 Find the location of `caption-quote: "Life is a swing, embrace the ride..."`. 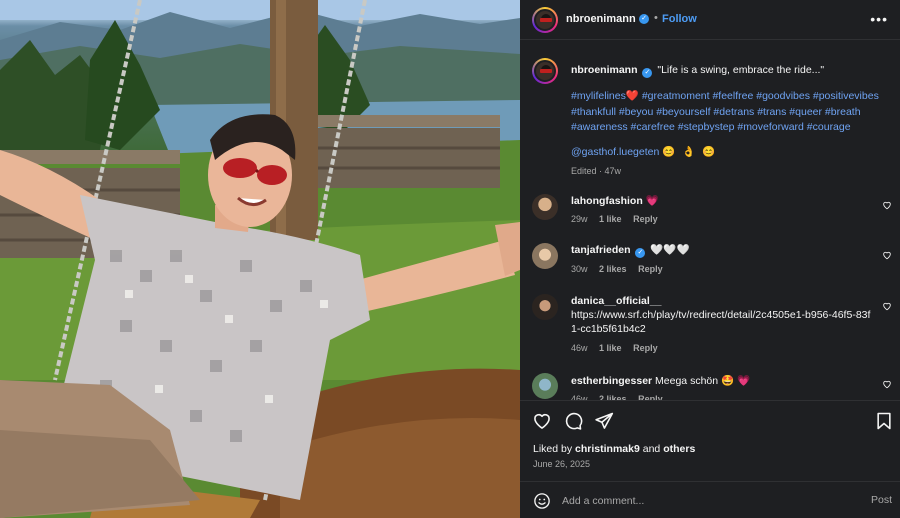

caption-quote: "Life is a swing, embrace the ride..." is located at coordinates (741, 70).